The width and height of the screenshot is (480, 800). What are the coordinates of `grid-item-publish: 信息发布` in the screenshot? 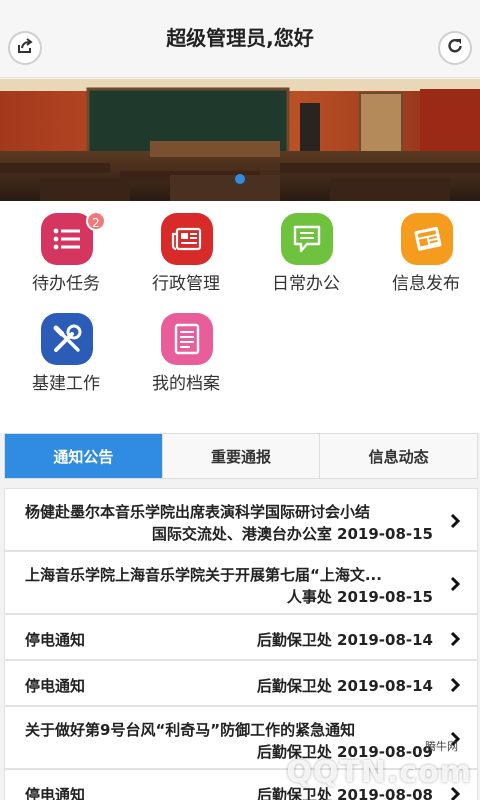 It's located at (423, 251).